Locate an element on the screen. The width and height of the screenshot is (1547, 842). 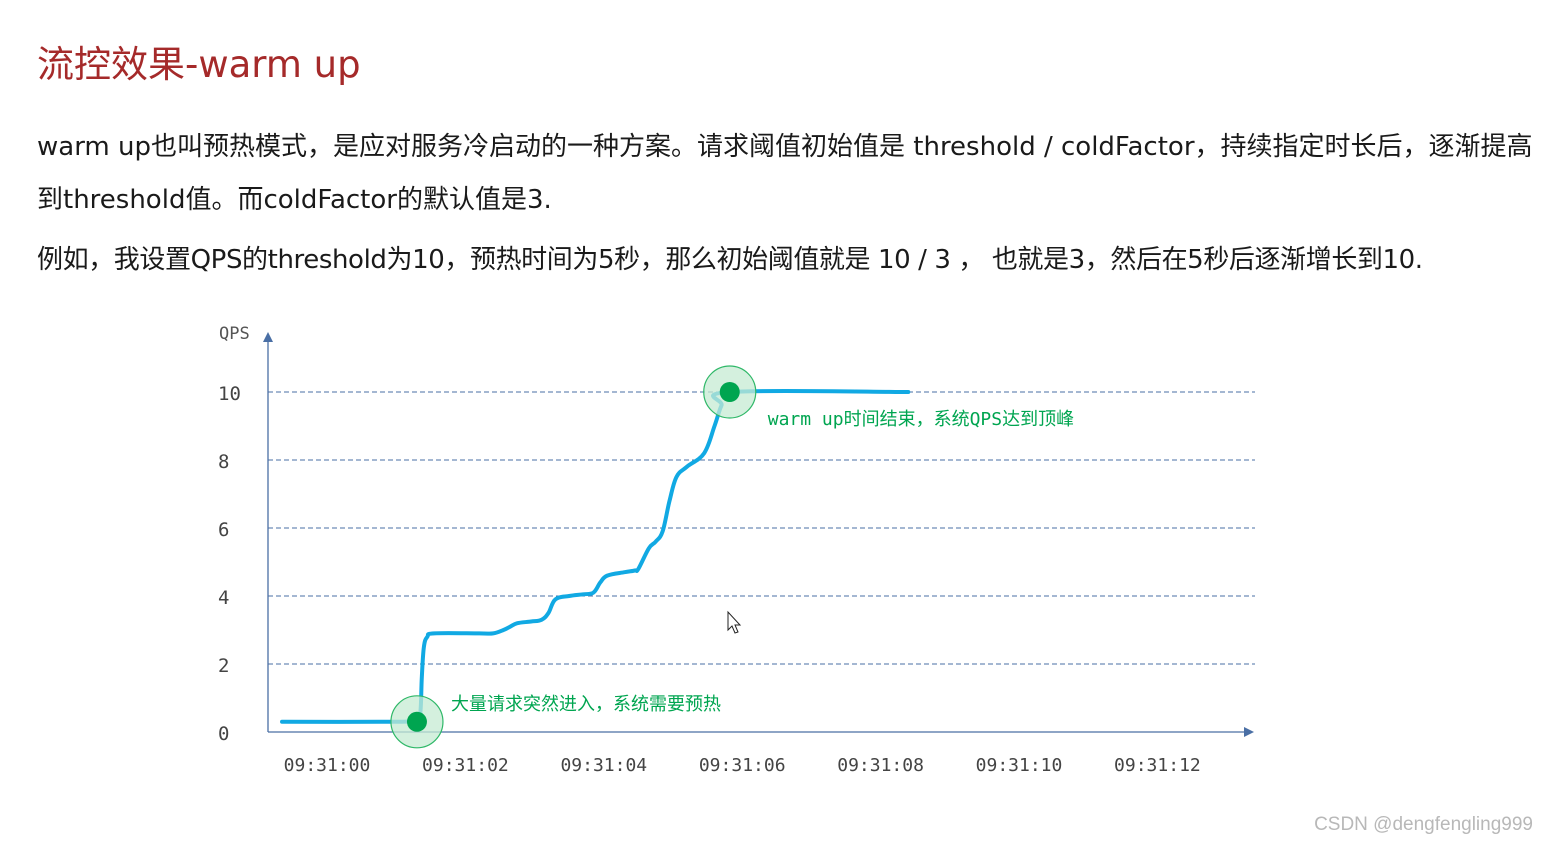
y-tick-label-8: 8 is located at coordinates (223, 462).